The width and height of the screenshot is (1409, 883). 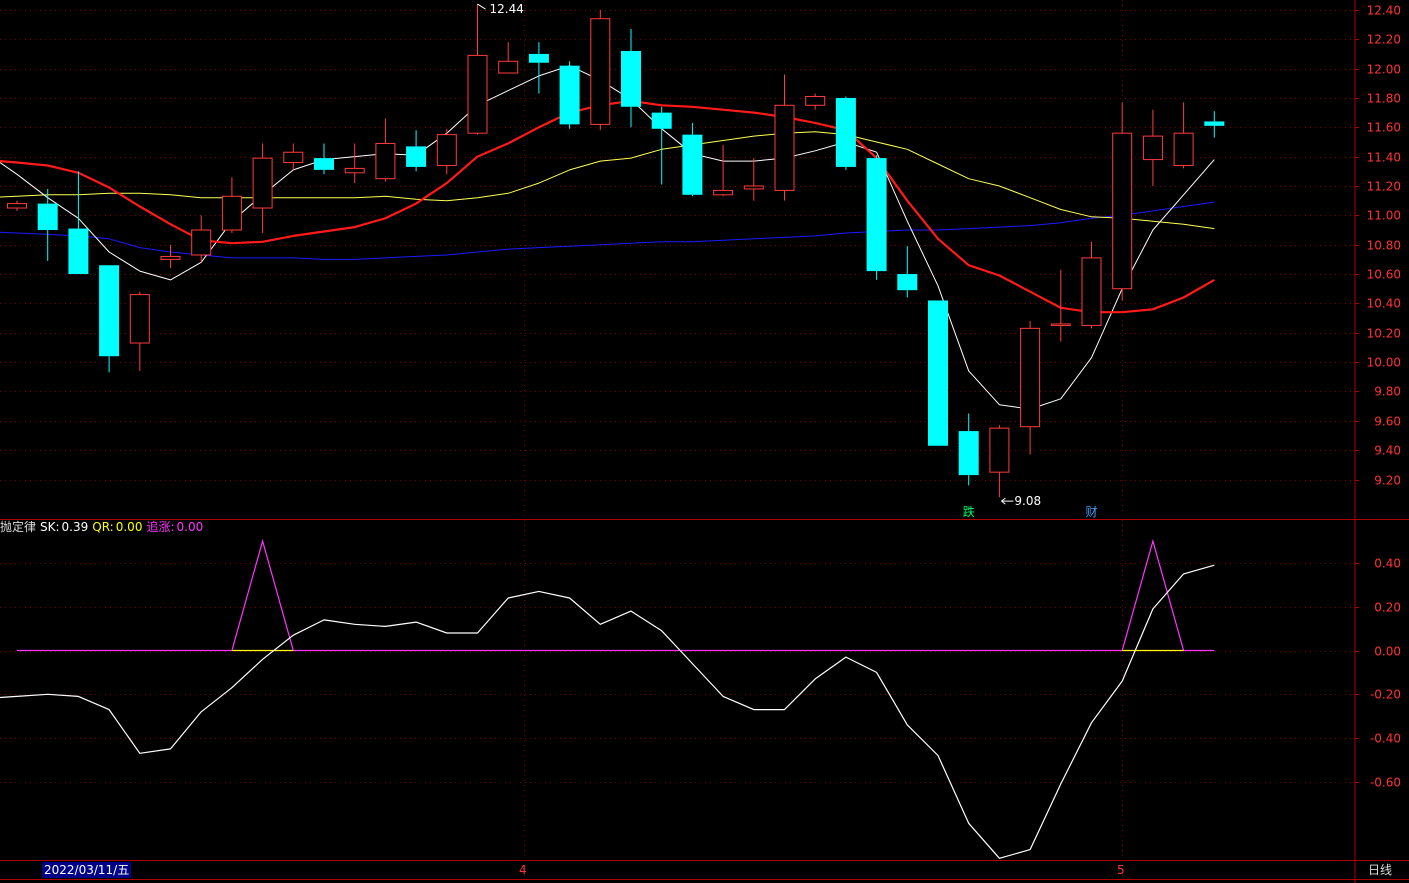 I want to click on osc-tick-label: -0.20, so click(x=1385, y=695).